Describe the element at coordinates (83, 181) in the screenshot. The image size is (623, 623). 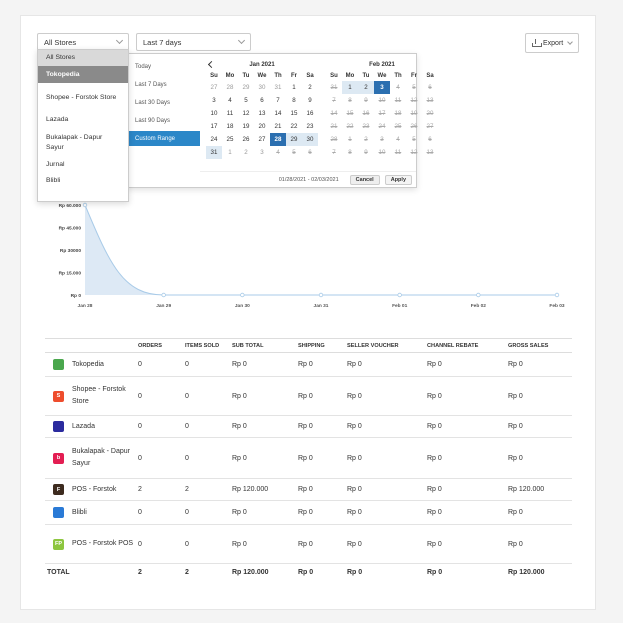
I see `store-option: Blibli` at that location.